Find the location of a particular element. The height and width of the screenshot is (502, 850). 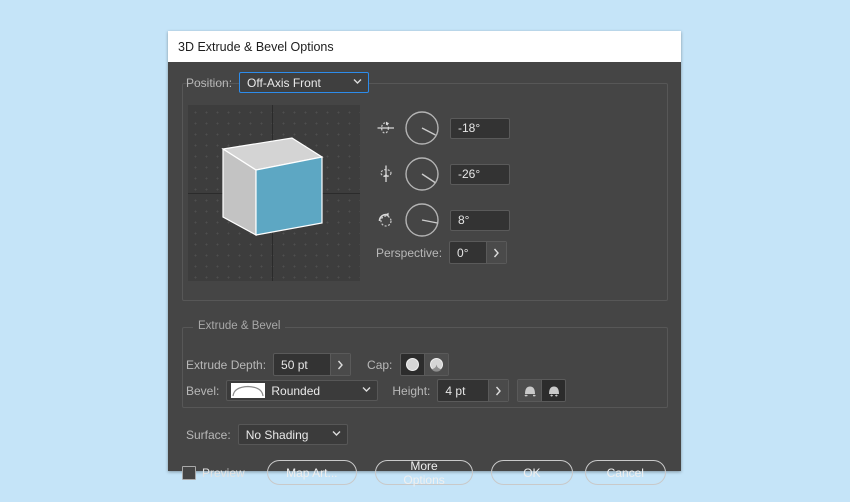

cancel-button: Cancel is located at coordinates (625, 472).